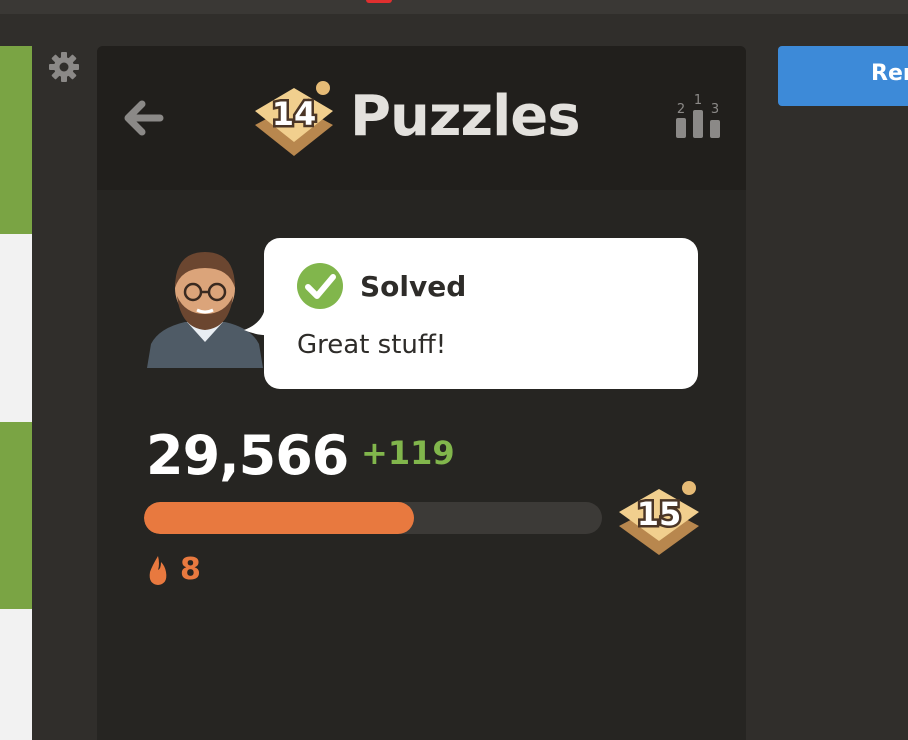 Image resolution: width=908 pixels, height=740 pixels. What do you see at coordinates (681, 109) in the screenshot?
I see `svg-text: 2` at bounding box center [681, 109].